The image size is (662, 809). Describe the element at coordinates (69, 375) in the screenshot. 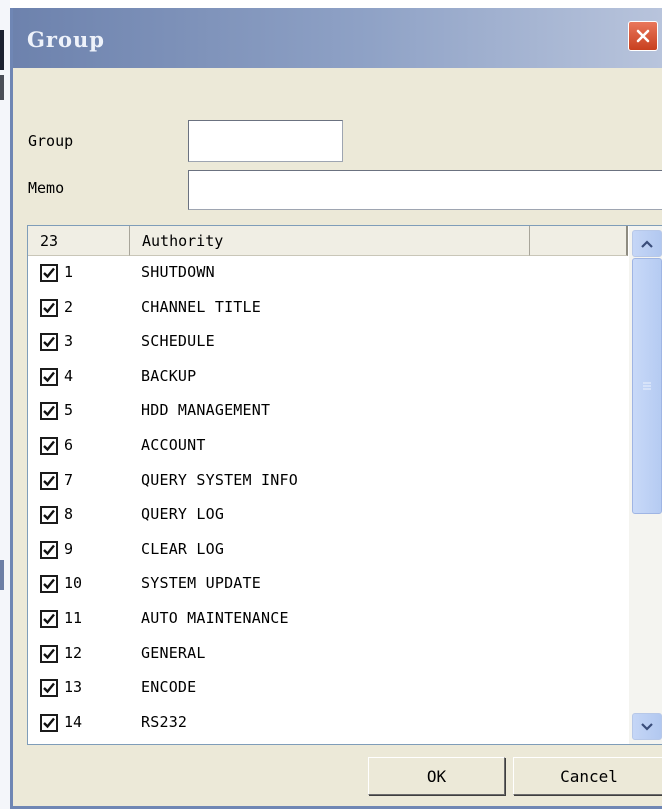

I see `row-number: 4` at that location.